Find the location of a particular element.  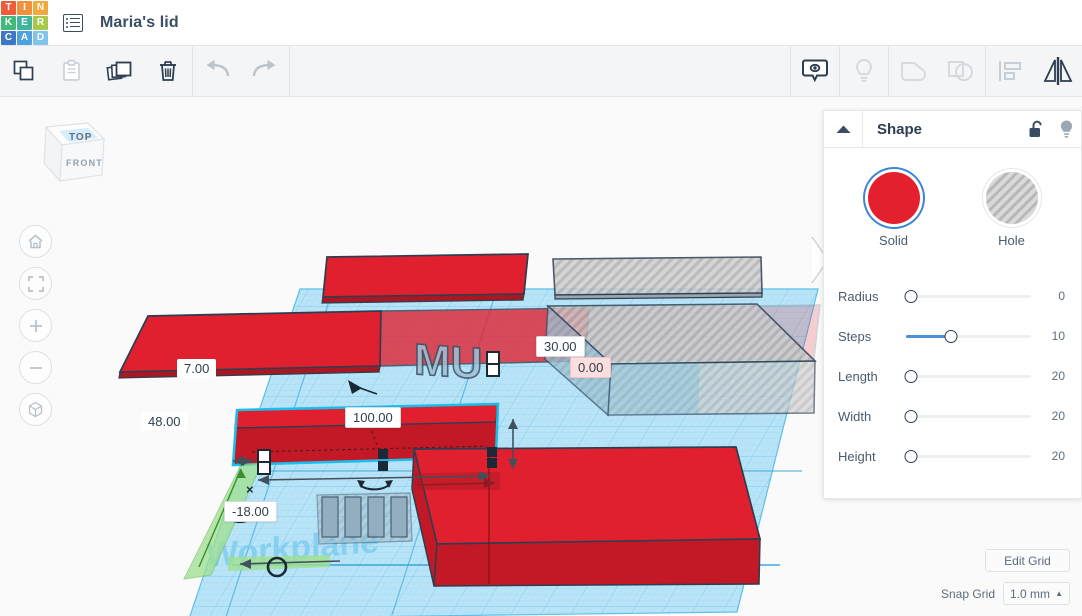

copy-button is located at coordinates (24, 71).